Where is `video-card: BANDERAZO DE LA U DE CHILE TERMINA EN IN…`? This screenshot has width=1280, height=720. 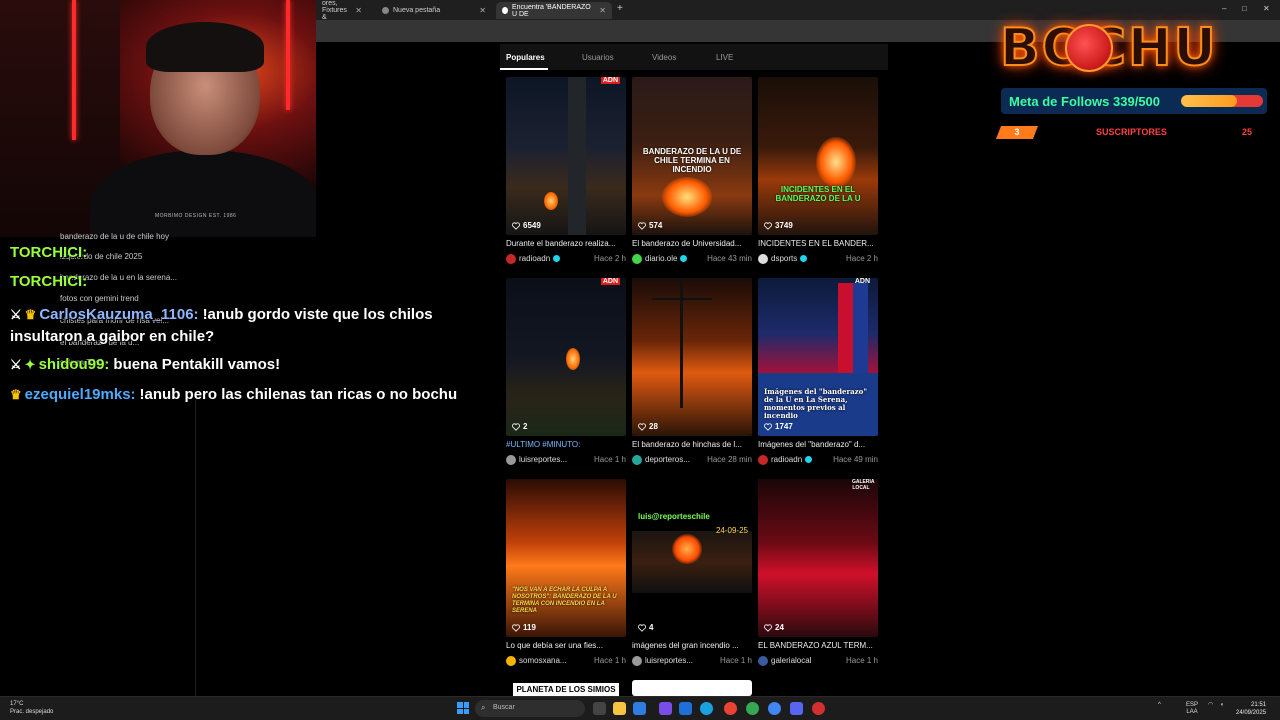 video-card: BANDERAZO DE LA U DE CHILE TERMINA EN IN… is located at coordinates (692, 170).